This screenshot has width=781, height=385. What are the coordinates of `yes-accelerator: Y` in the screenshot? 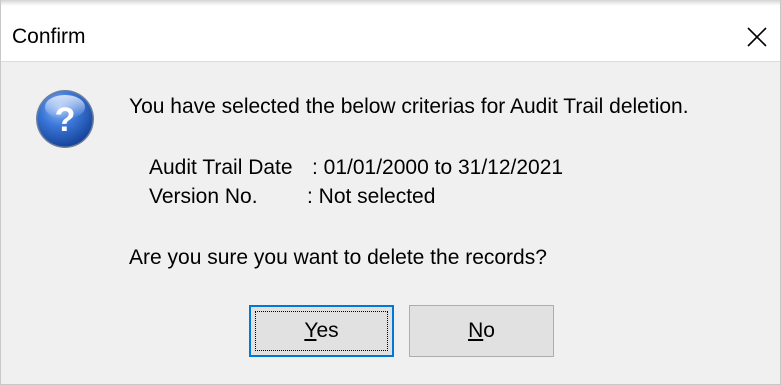 It's located at (310, 330).